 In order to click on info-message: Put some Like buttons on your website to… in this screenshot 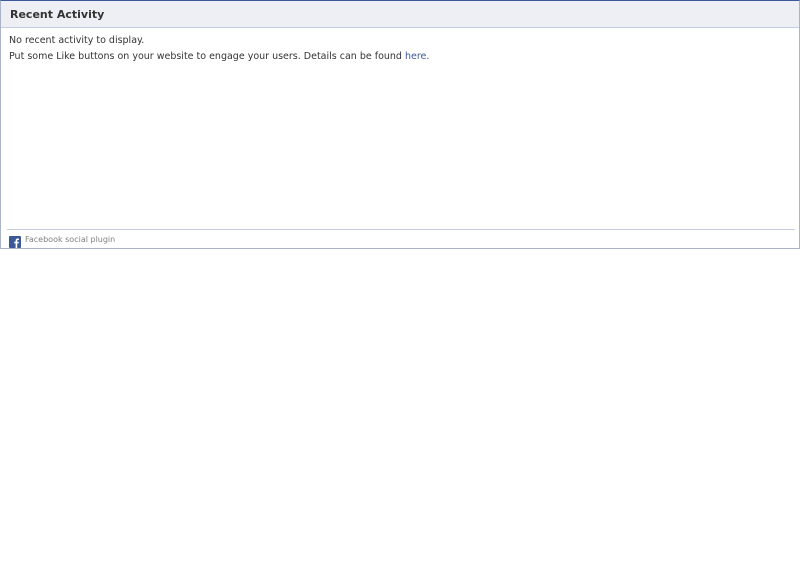, I will do `click(400, 57)`.